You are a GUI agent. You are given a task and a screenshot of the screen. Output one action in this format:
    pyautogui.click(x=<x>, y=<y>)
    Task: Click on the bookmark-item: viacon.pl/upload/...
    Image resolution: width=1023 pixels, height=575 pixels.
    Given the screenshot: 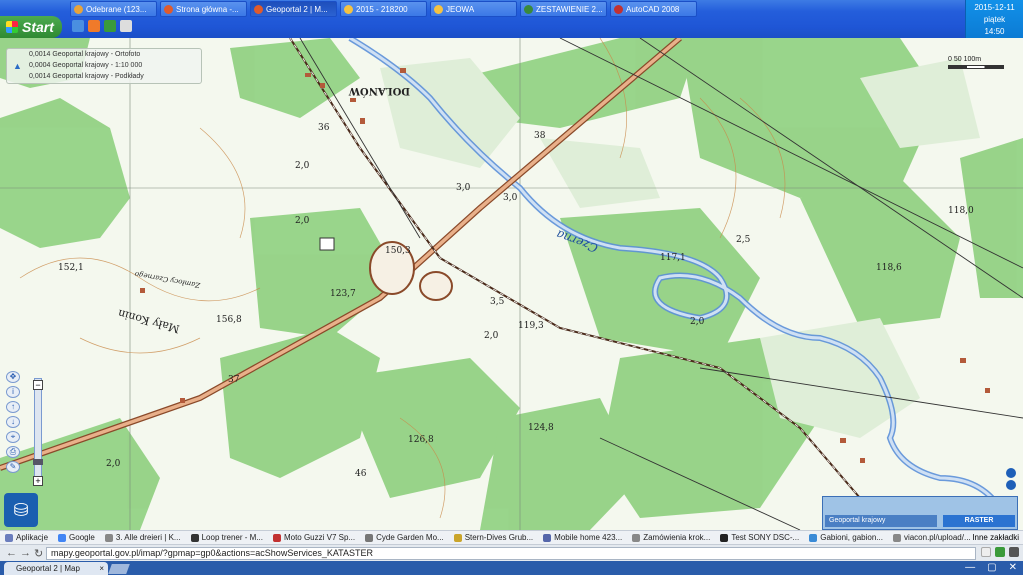 What is the action you would take?
    pyautogui.click(x=932, y=537)
    